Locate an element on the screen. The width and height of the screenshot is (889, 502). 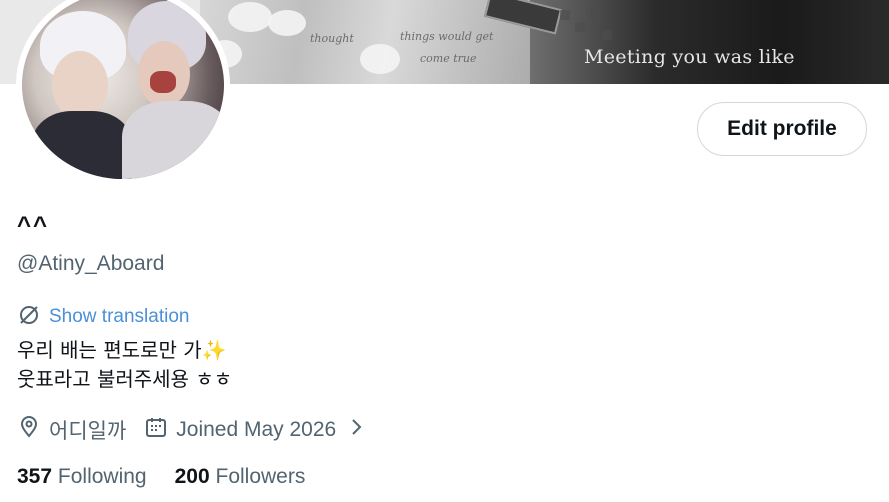
joined-date: Joined May 2026 is located at coordinates (256, 429).